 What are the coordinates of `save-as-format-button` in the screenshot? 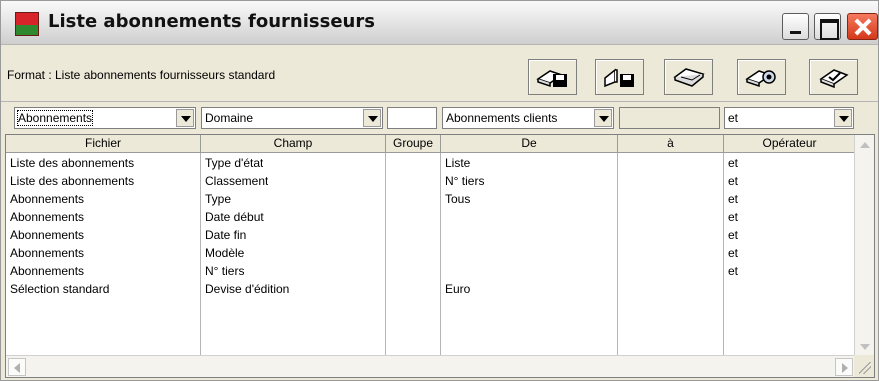 It's located at (619, 77).